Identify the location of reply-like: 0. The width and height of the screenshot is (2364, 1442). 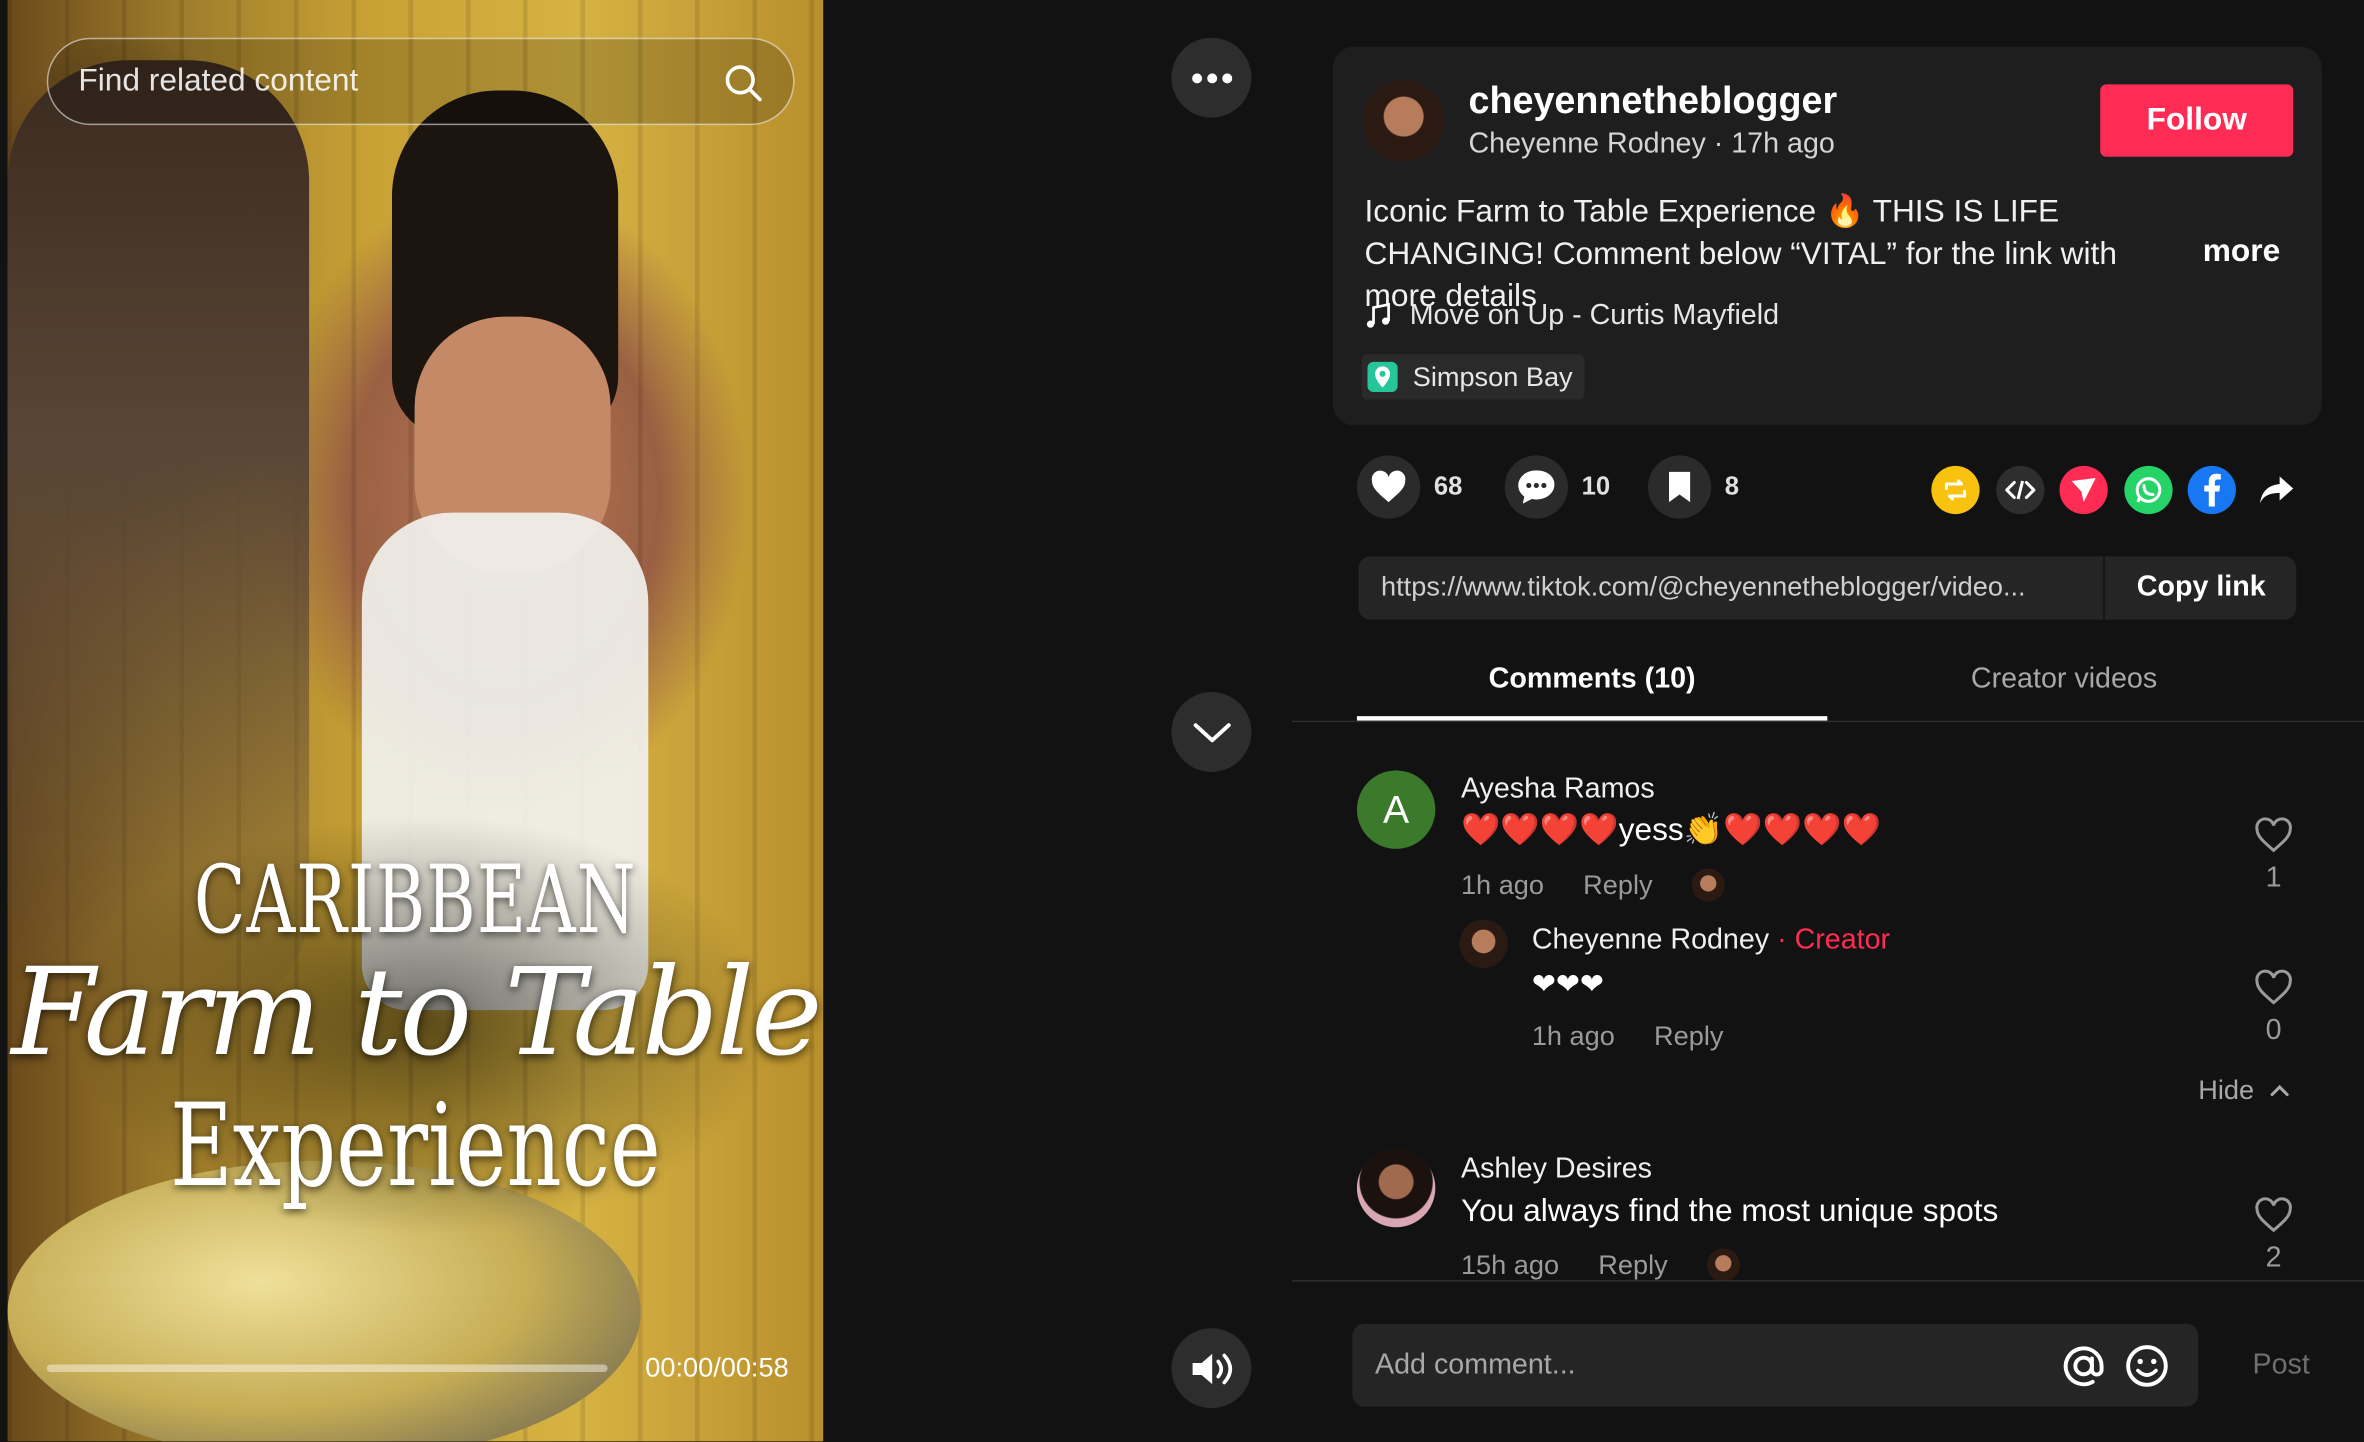
(2273, 1008).